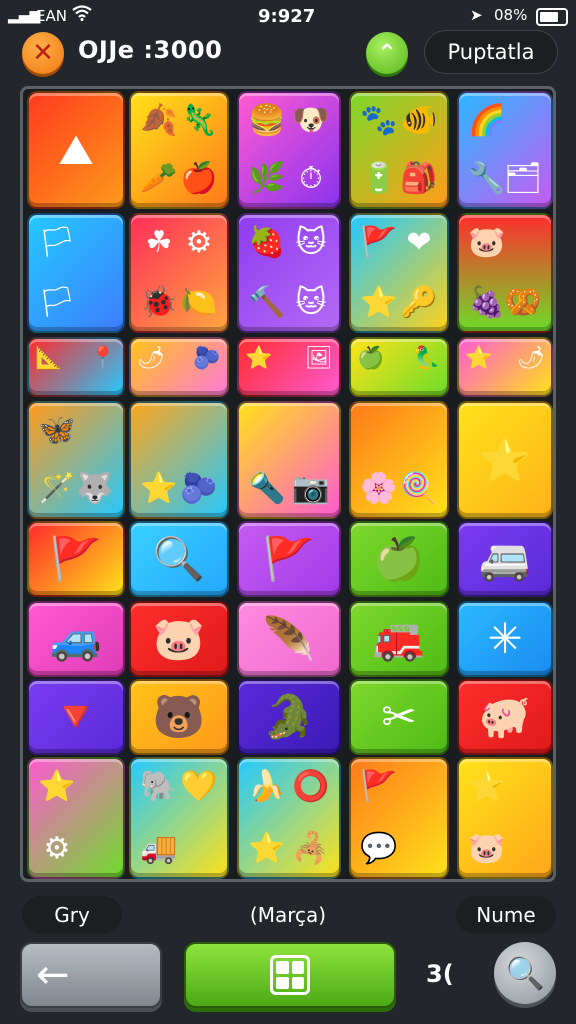 Image resolution: width=576 pixels, height=1024 pixels. Describe the element at coordinates (288, 916) in the screenshot. I see `bottom-labels: Gry (Marça) Nume` at that location.